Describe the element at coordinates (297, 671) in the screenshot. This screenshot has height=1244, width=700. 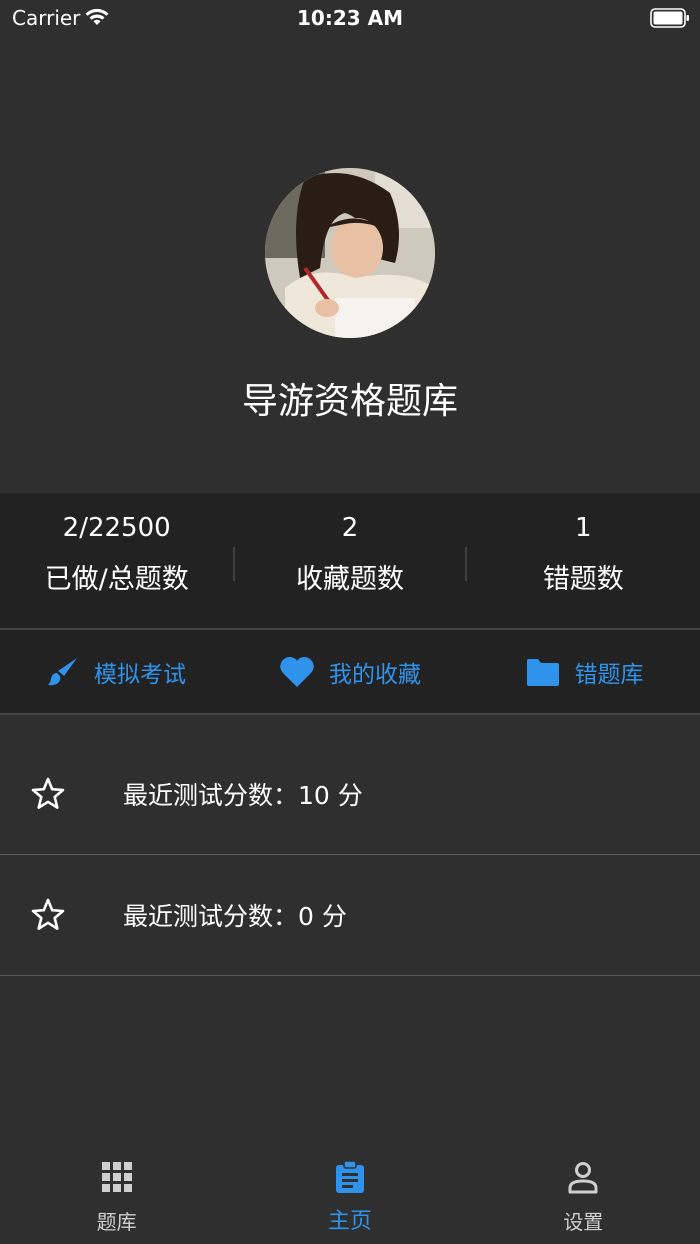
I see `heart-icon` at that location.